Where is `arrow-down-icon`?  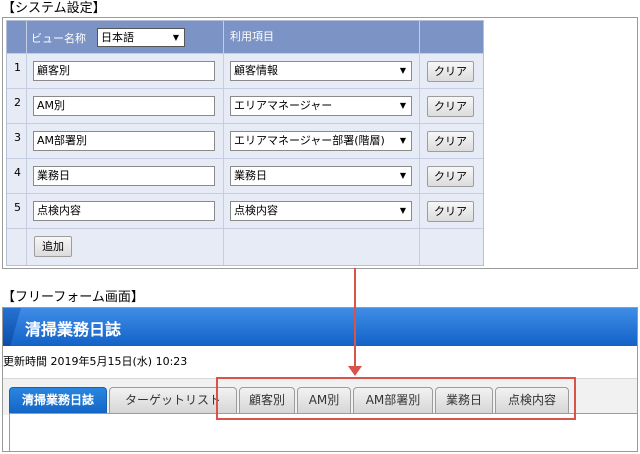
arrow-down-icon is located at coordinates (355, 371).